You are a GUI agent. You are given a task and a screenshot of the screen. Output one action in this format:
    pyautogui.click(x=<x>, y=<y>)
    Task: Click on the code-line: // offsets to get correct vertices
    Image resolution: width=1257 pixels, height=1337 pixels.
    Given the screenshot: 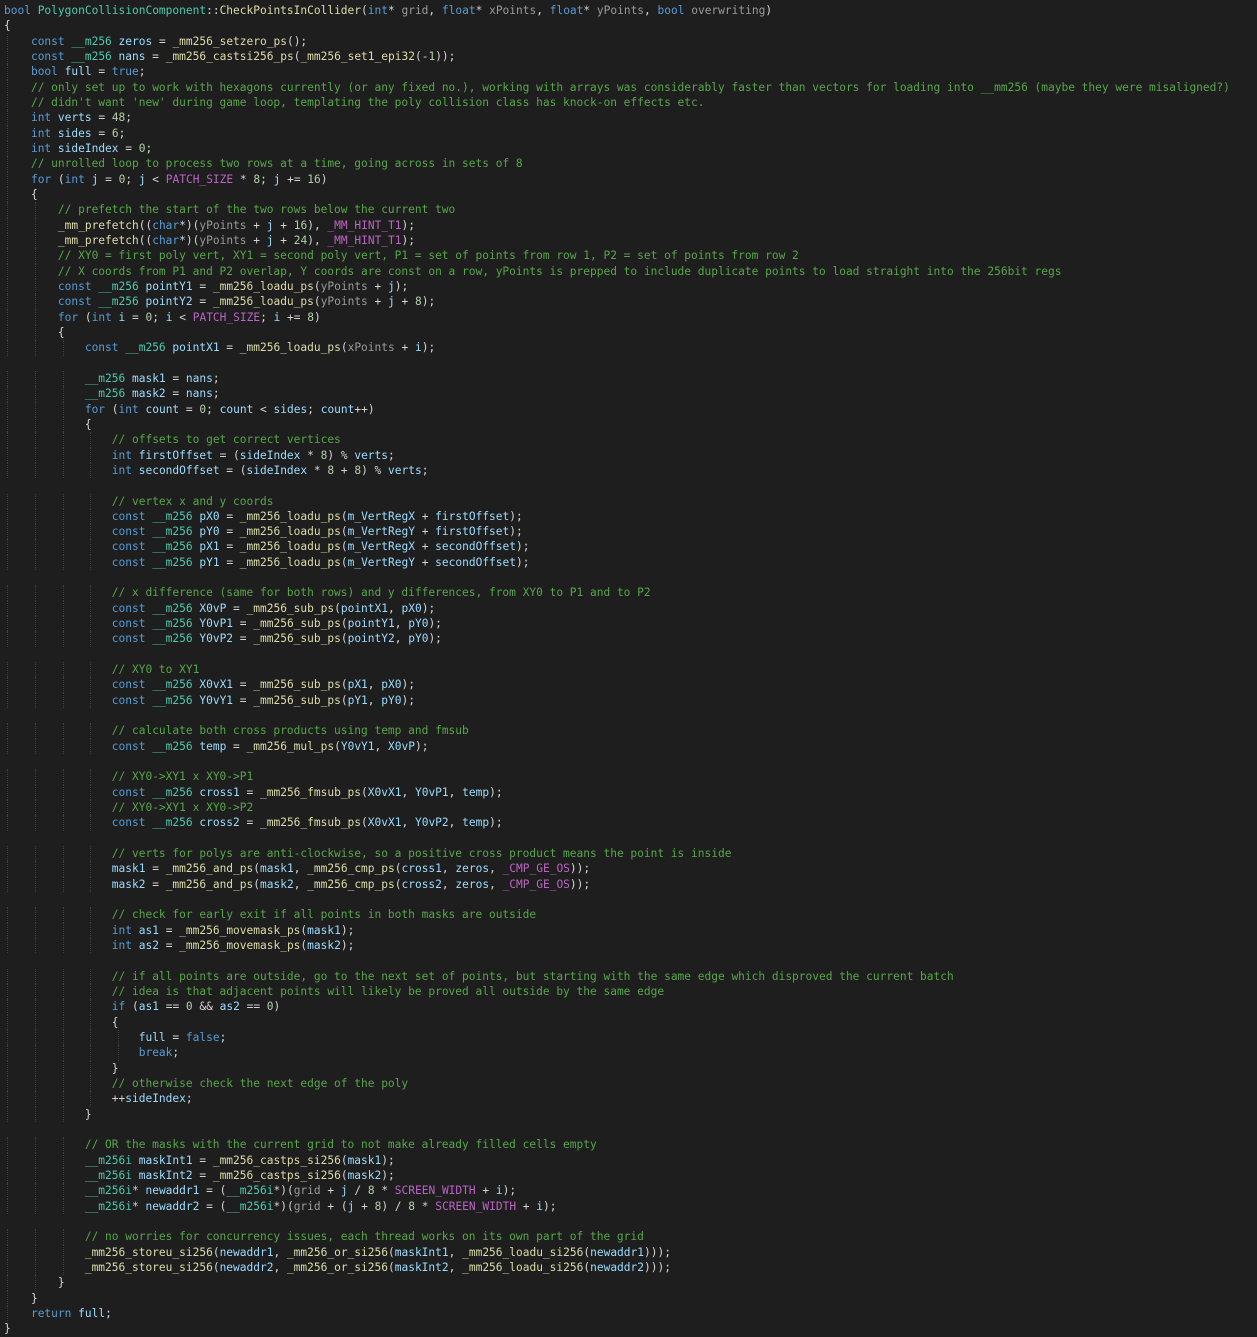 What is the action you would take?
    pyautogui.click(x=628, y=440)
    